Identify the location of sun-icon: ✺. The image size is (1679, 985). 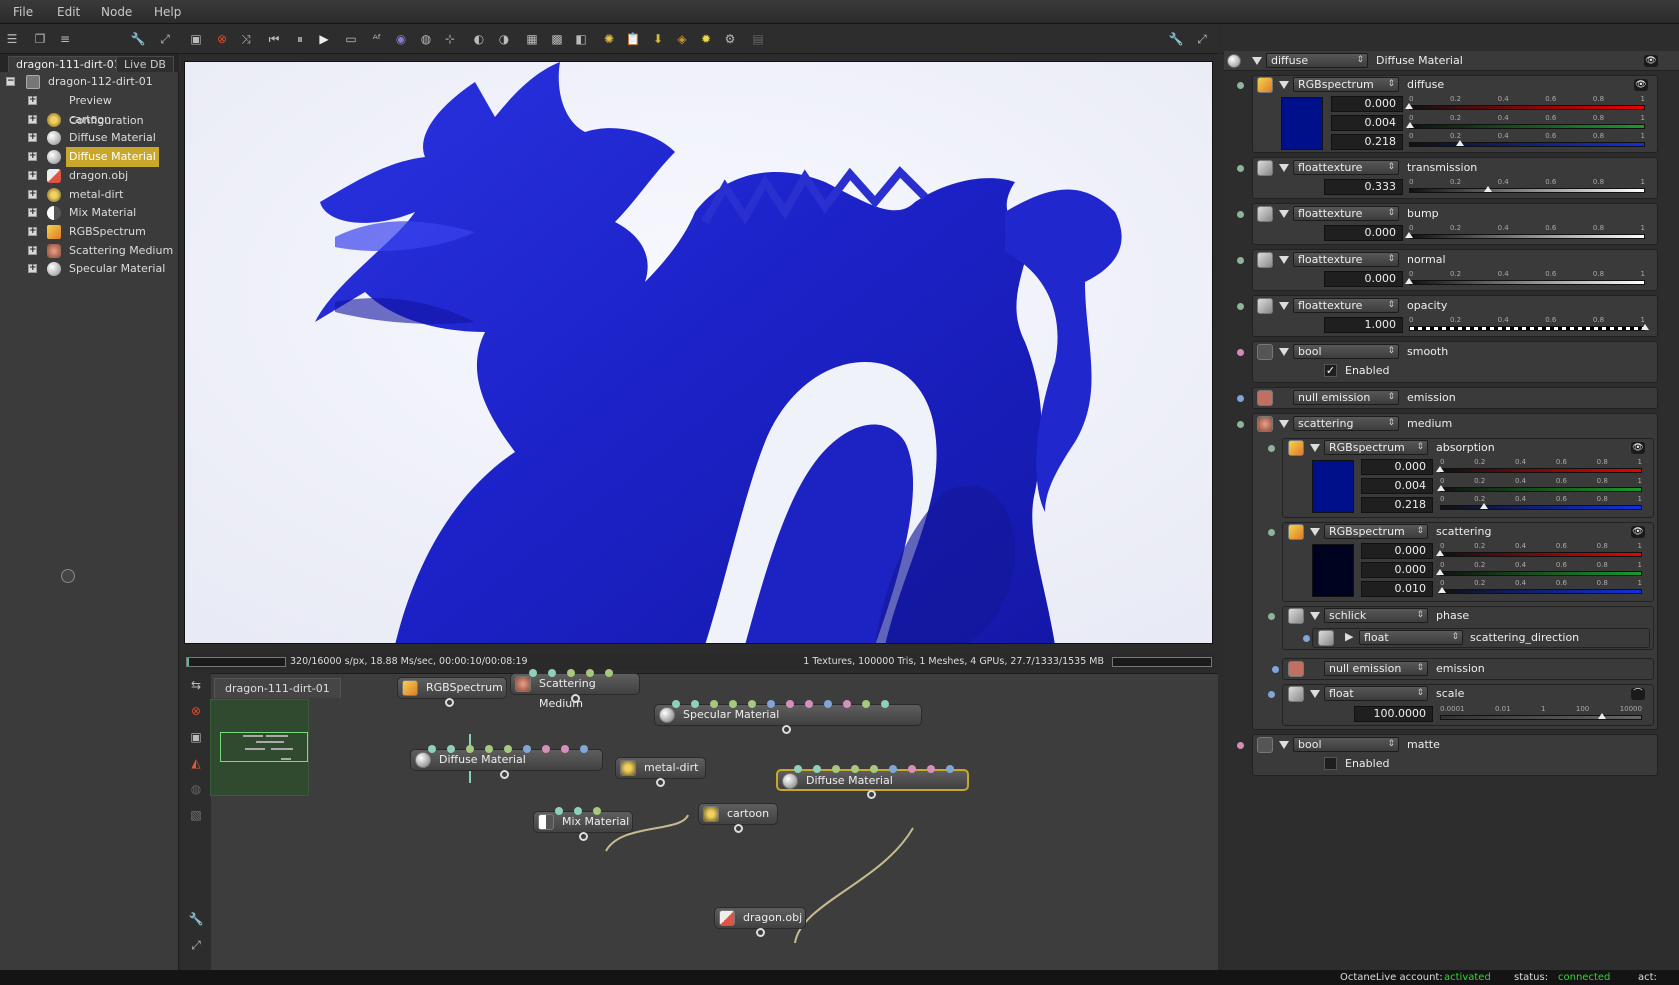
(609, 39).